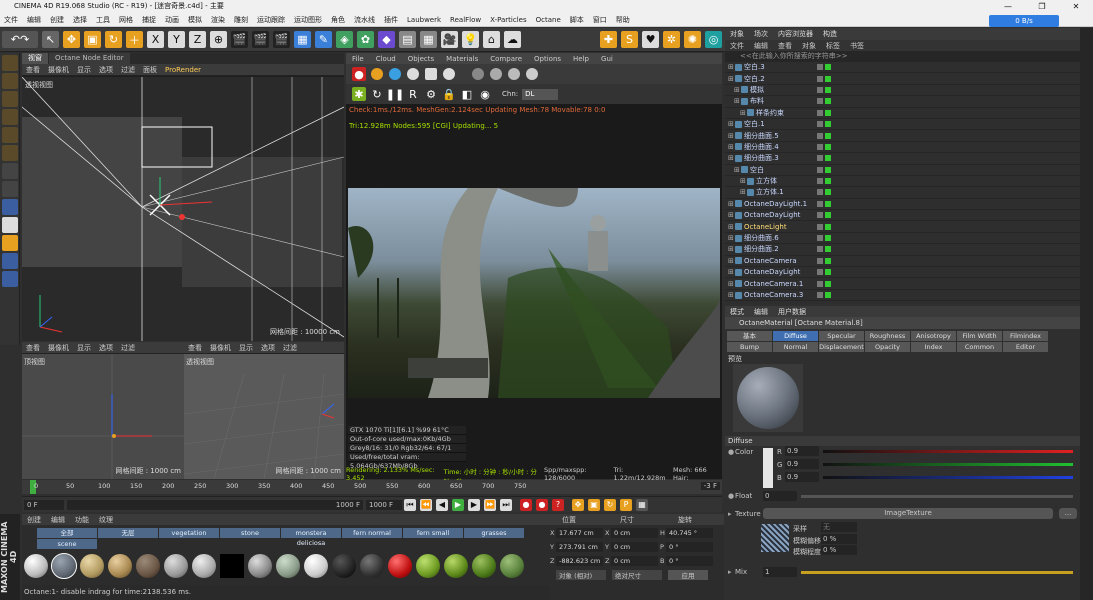 This screenshot has width=1093, height=600. I want to click on go-end-icon: ⏭, so click(506, 504).